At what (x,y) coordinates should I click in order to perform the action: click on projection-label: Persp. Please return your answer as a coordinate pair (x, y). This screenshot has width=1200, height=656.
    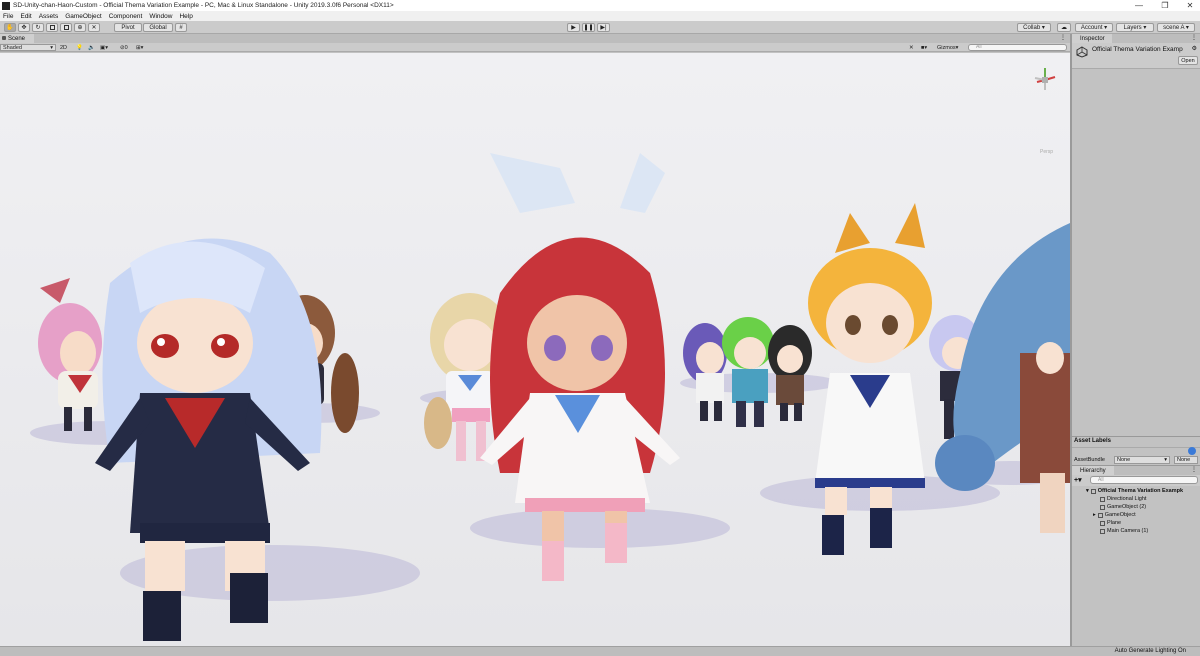
    Looking at the image, I should click on (1046, 152).